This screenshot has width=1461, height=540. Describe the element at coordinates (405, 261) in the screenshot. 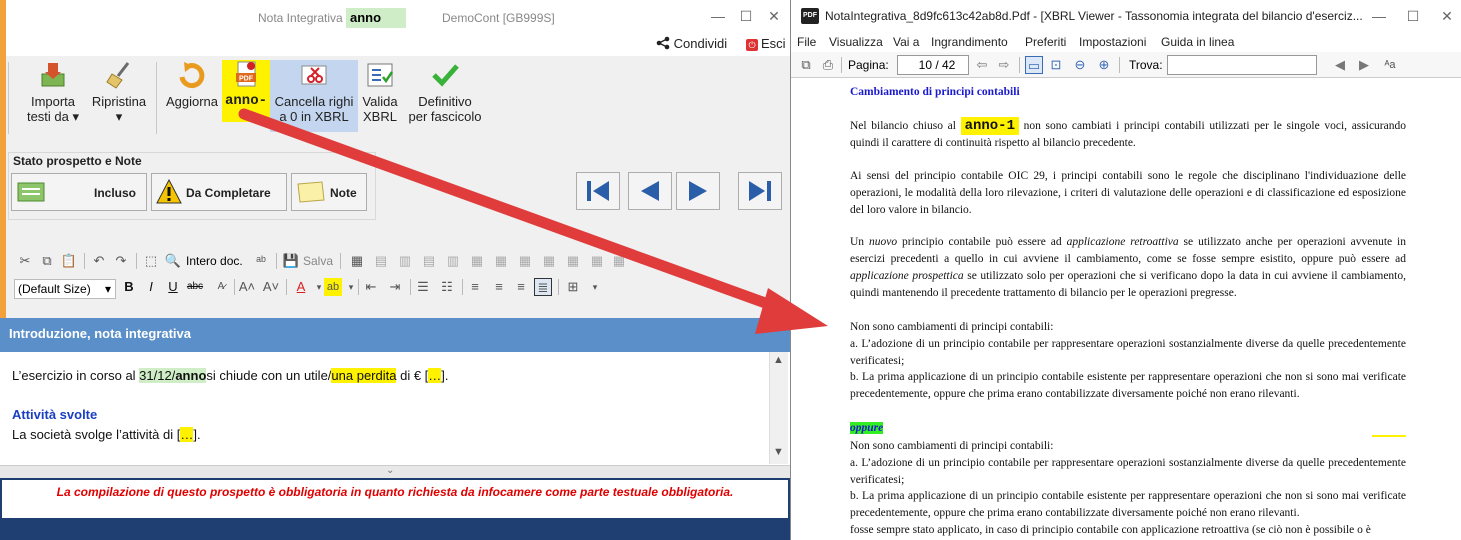

I see `table-insert-col-icon: ▥` at that location.